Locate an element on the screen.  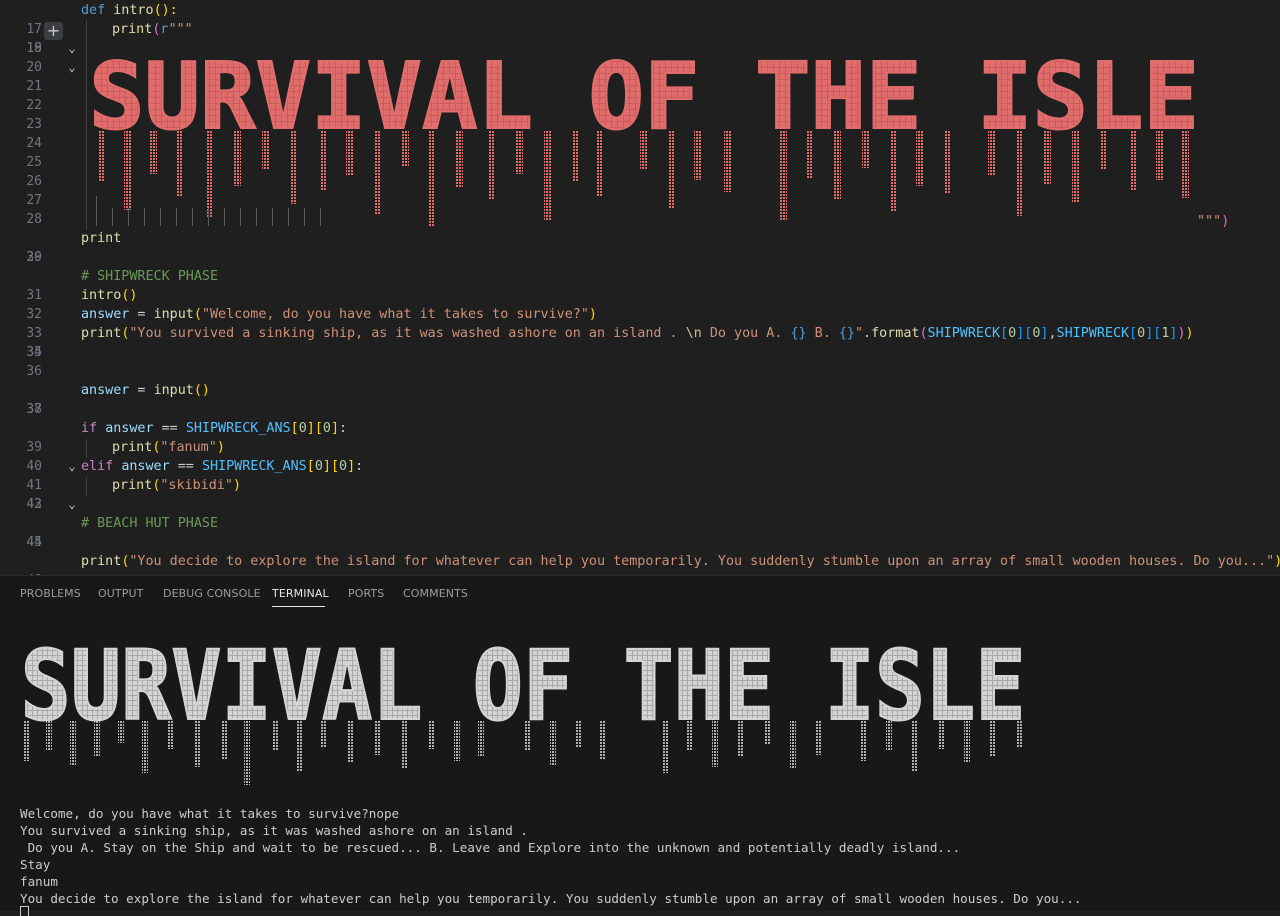
escape-sequence: \n is located at coordinates (693, 333).